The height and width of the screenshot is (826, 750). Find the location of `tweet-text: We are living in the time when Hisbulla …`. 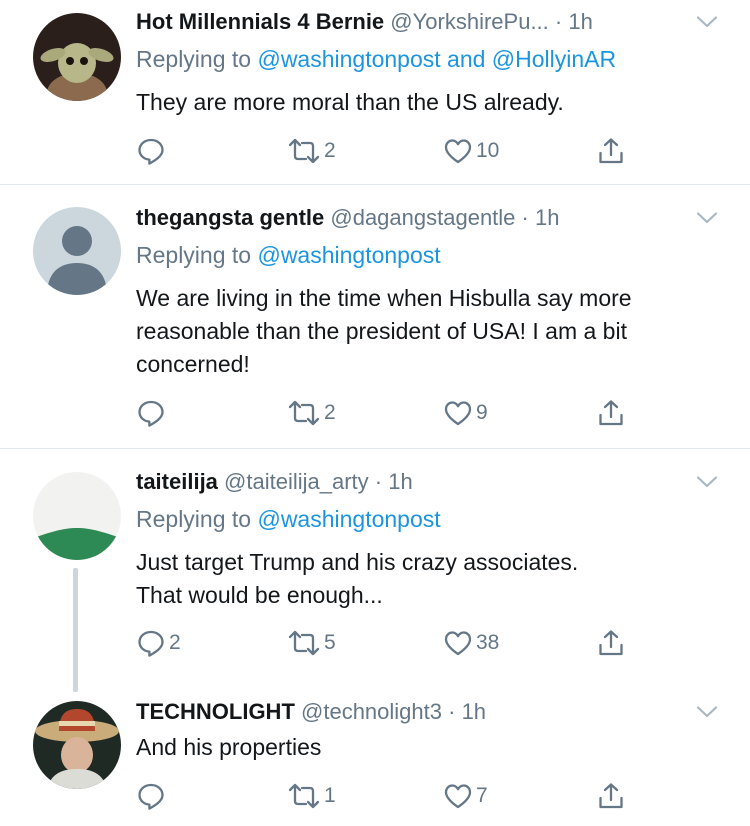

tweet-text: We are living in the time when Hisbulla … is located at coordinates (436, 331).